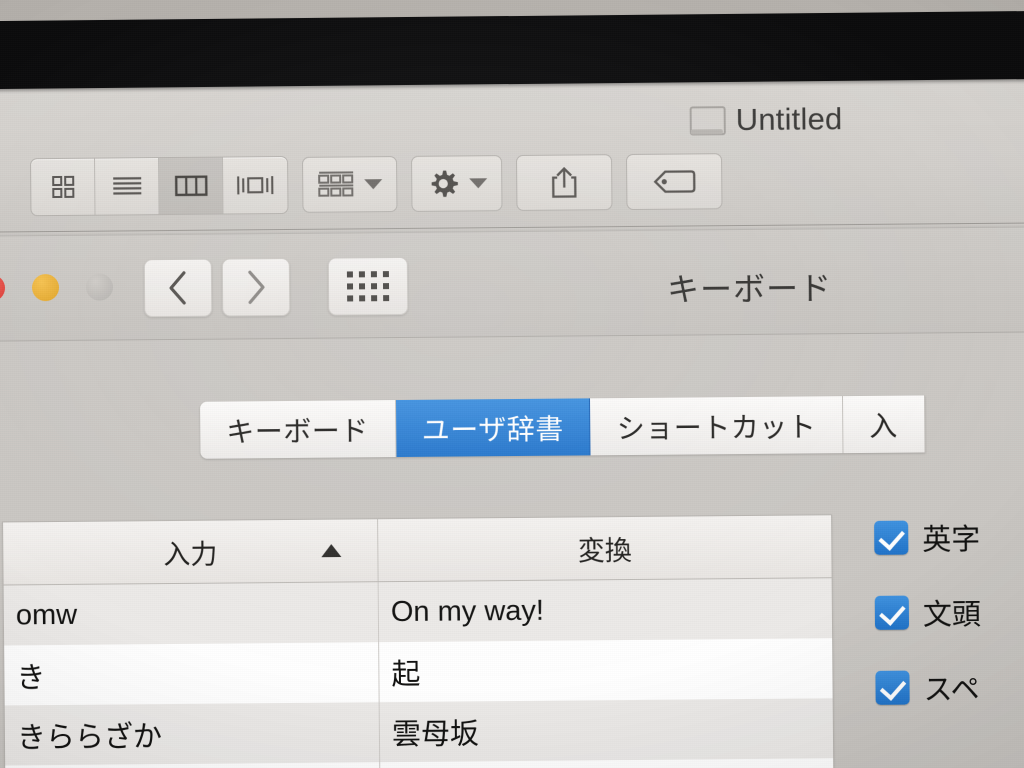 The image size is (1024, 768). What do you see at coordinates (883, 424) in the screenshot?
I see `tab-input-sources: 入` at bounding box center [883, 424].